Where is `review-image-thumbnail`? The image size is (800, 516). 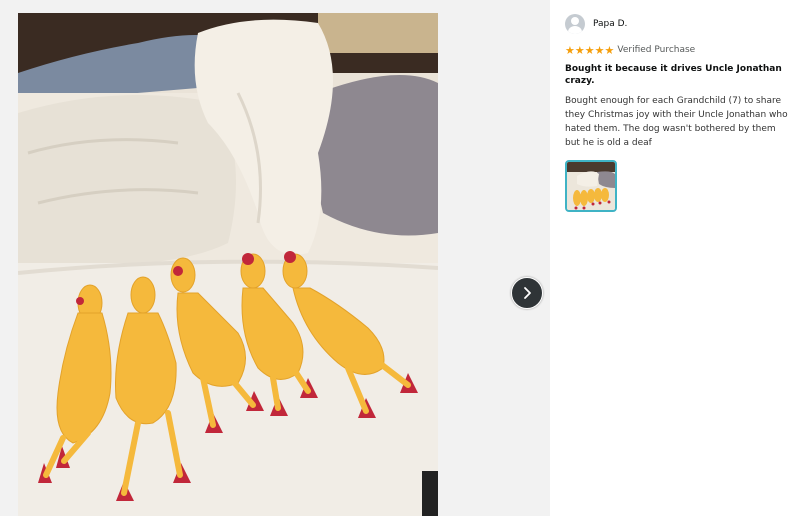 review-image-thumbnail is located at coordinates (591, 186).